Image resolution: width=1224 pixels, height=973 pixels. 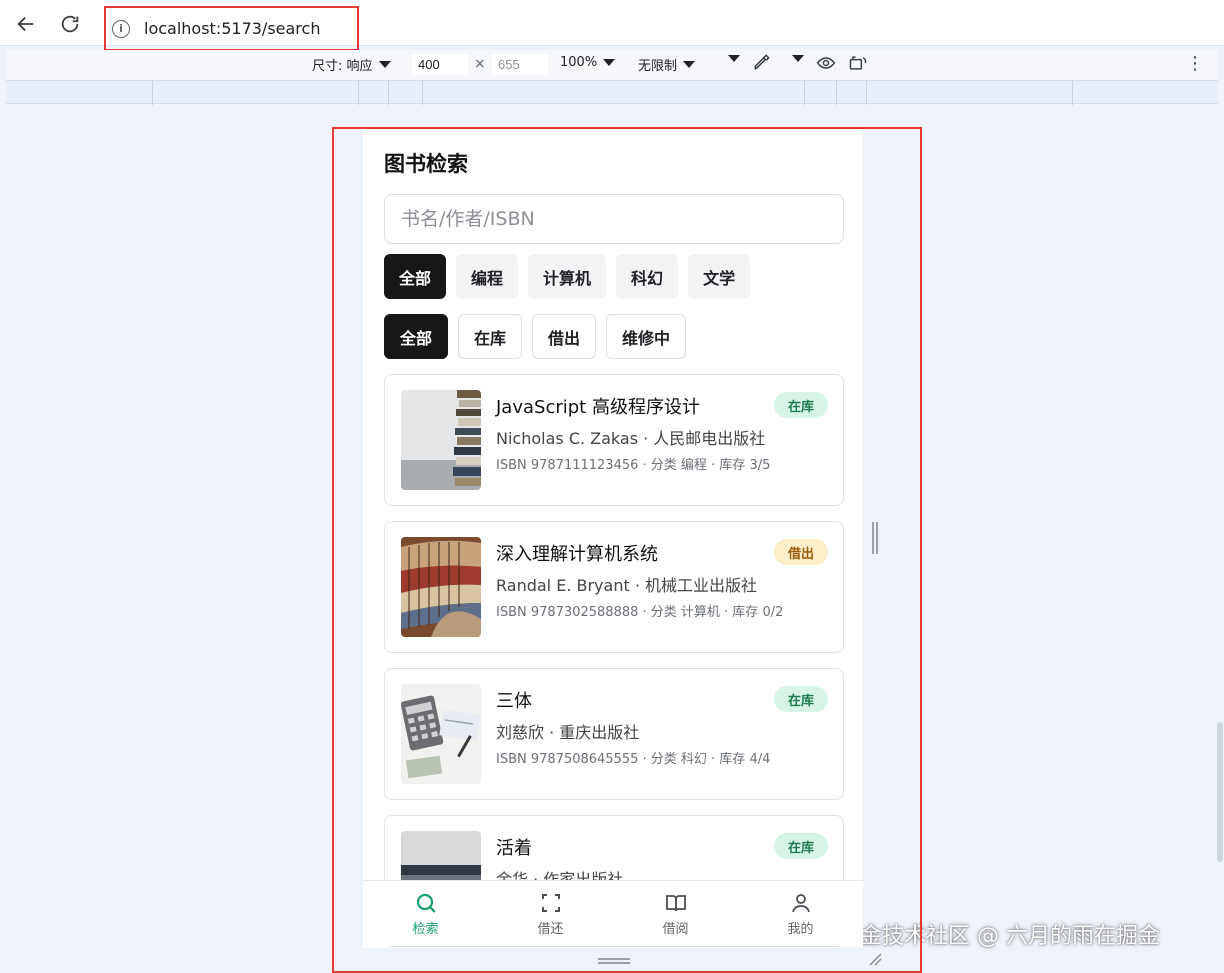 I want to click on tab-reading: 借阅, so click(x=675, y=913).